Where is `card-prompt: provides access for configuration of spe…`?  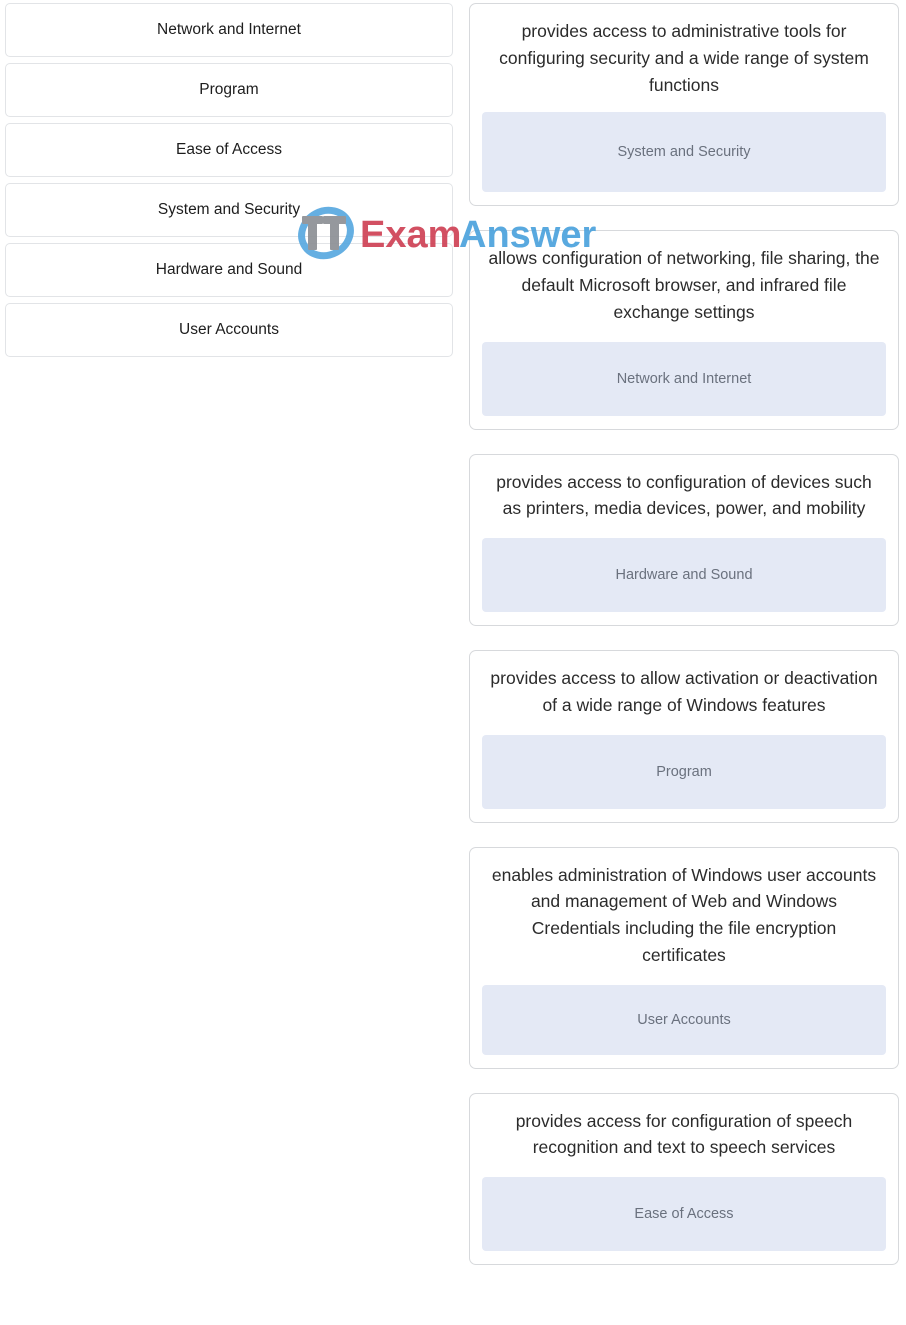
card-prompt: provides access for configuration of spe… is located at coordinates (684, 1134).